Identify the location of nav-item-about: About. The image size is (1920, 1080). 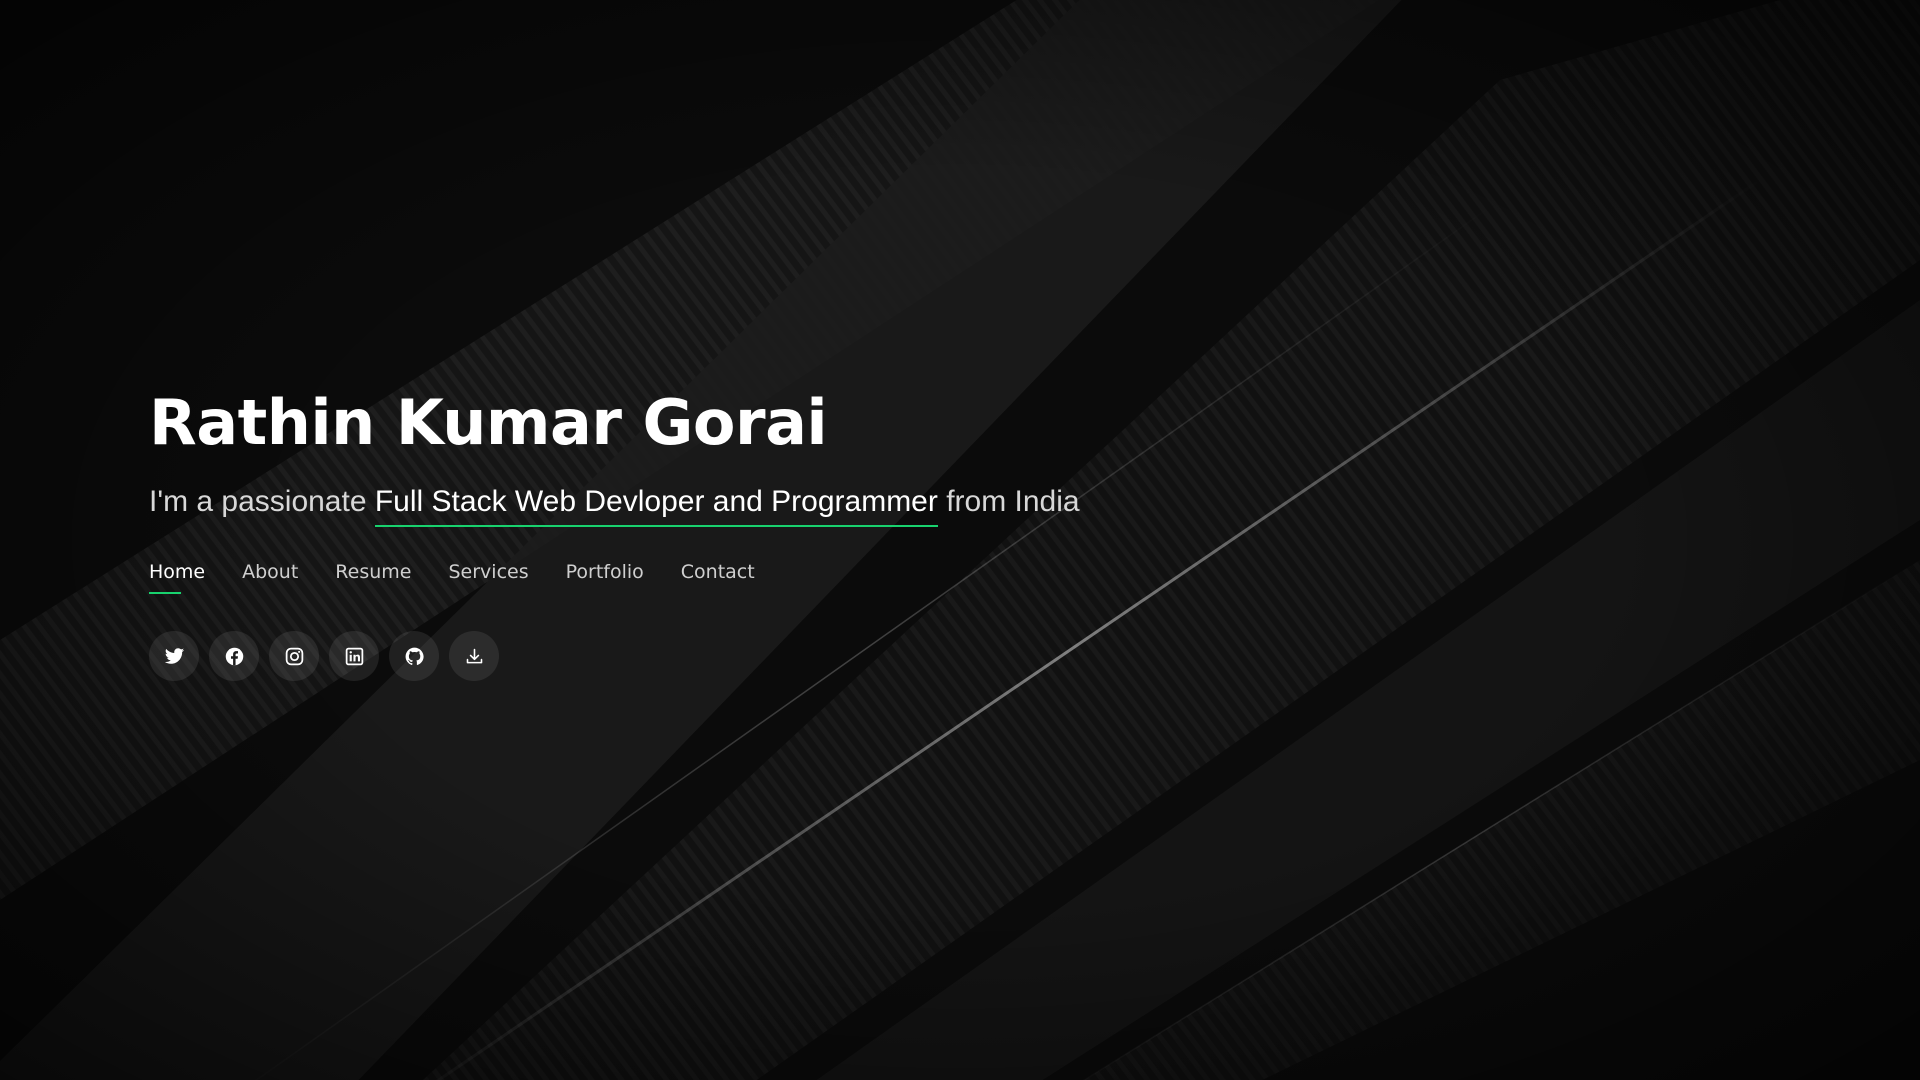
(270, 577).